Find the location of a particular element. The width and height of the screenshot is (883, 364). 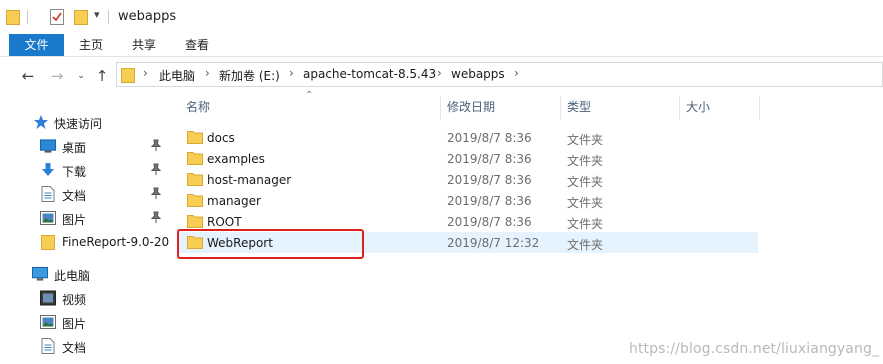

computer-icon is located at coordinates (40, 273).